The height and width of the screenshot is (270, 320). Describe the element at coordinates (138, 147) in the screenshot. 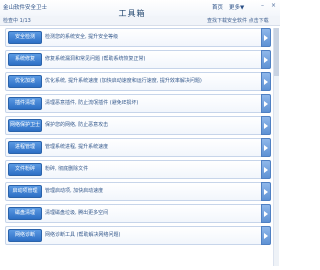

I see `tool-row-6: 进程管理 管理系统进程, 提升系统速度` at that location.